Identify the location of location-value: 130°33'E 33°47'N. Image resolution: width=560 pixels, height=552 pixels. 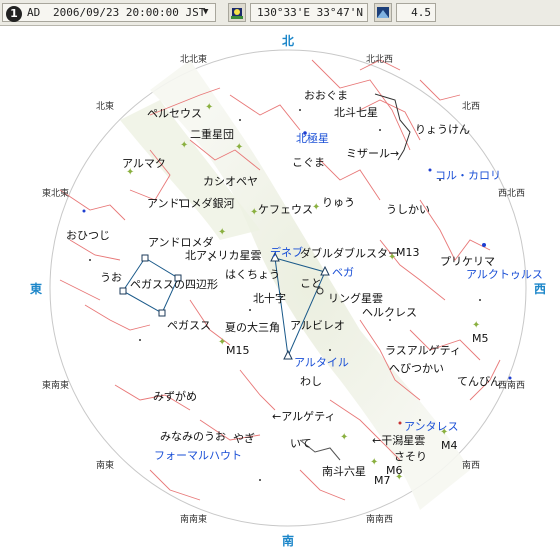
(310, 12).